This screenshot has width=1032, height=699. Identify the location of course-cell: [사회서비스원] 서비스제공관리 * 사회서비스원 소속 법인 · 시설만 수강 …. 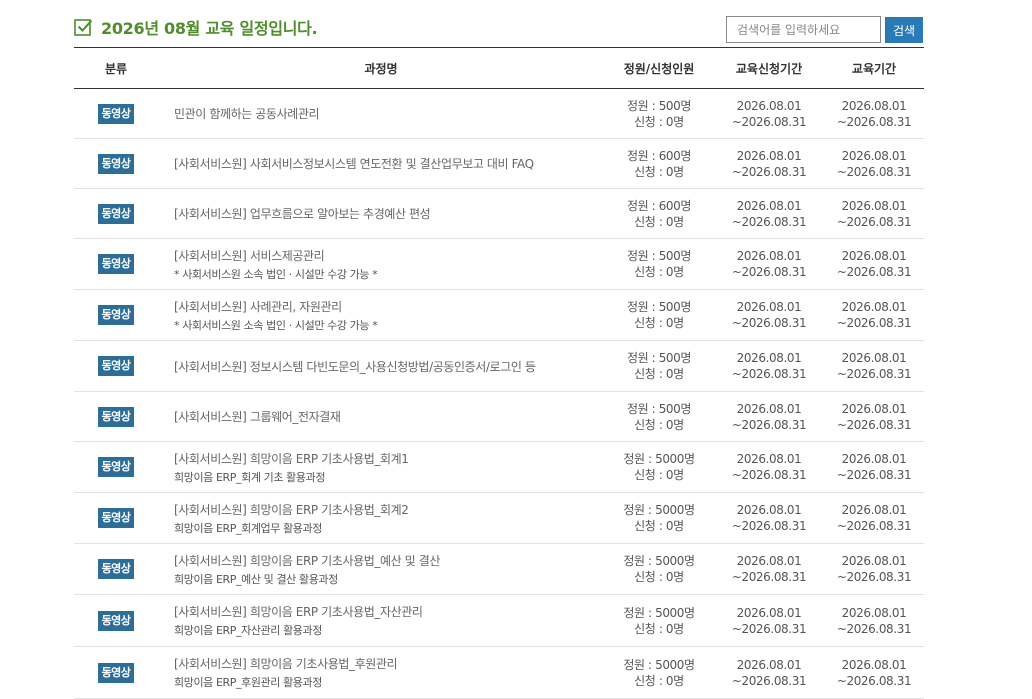
(381, 264).